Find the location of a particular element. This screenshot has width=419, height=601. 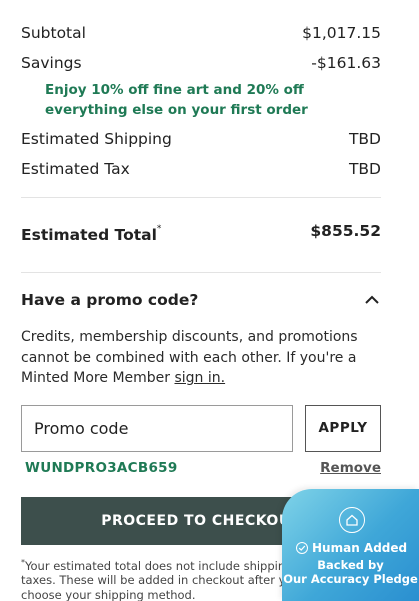

check-circle-icon is located at coordinates (302, 548).